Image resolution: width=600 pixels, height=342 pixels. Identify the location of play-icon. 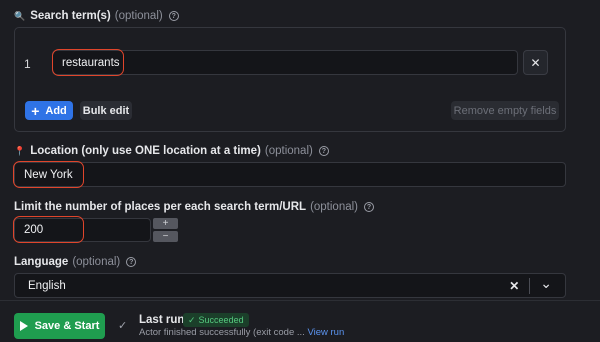
(23, 326).